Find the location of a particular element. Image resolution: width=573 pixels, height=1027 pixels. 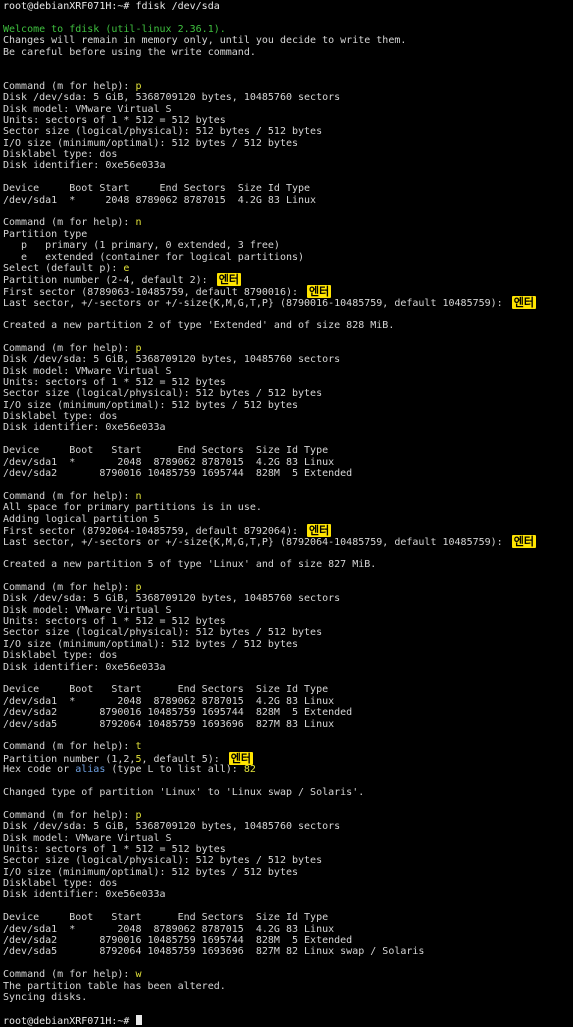

user-input: 82 is located at coordinates (249, 770).